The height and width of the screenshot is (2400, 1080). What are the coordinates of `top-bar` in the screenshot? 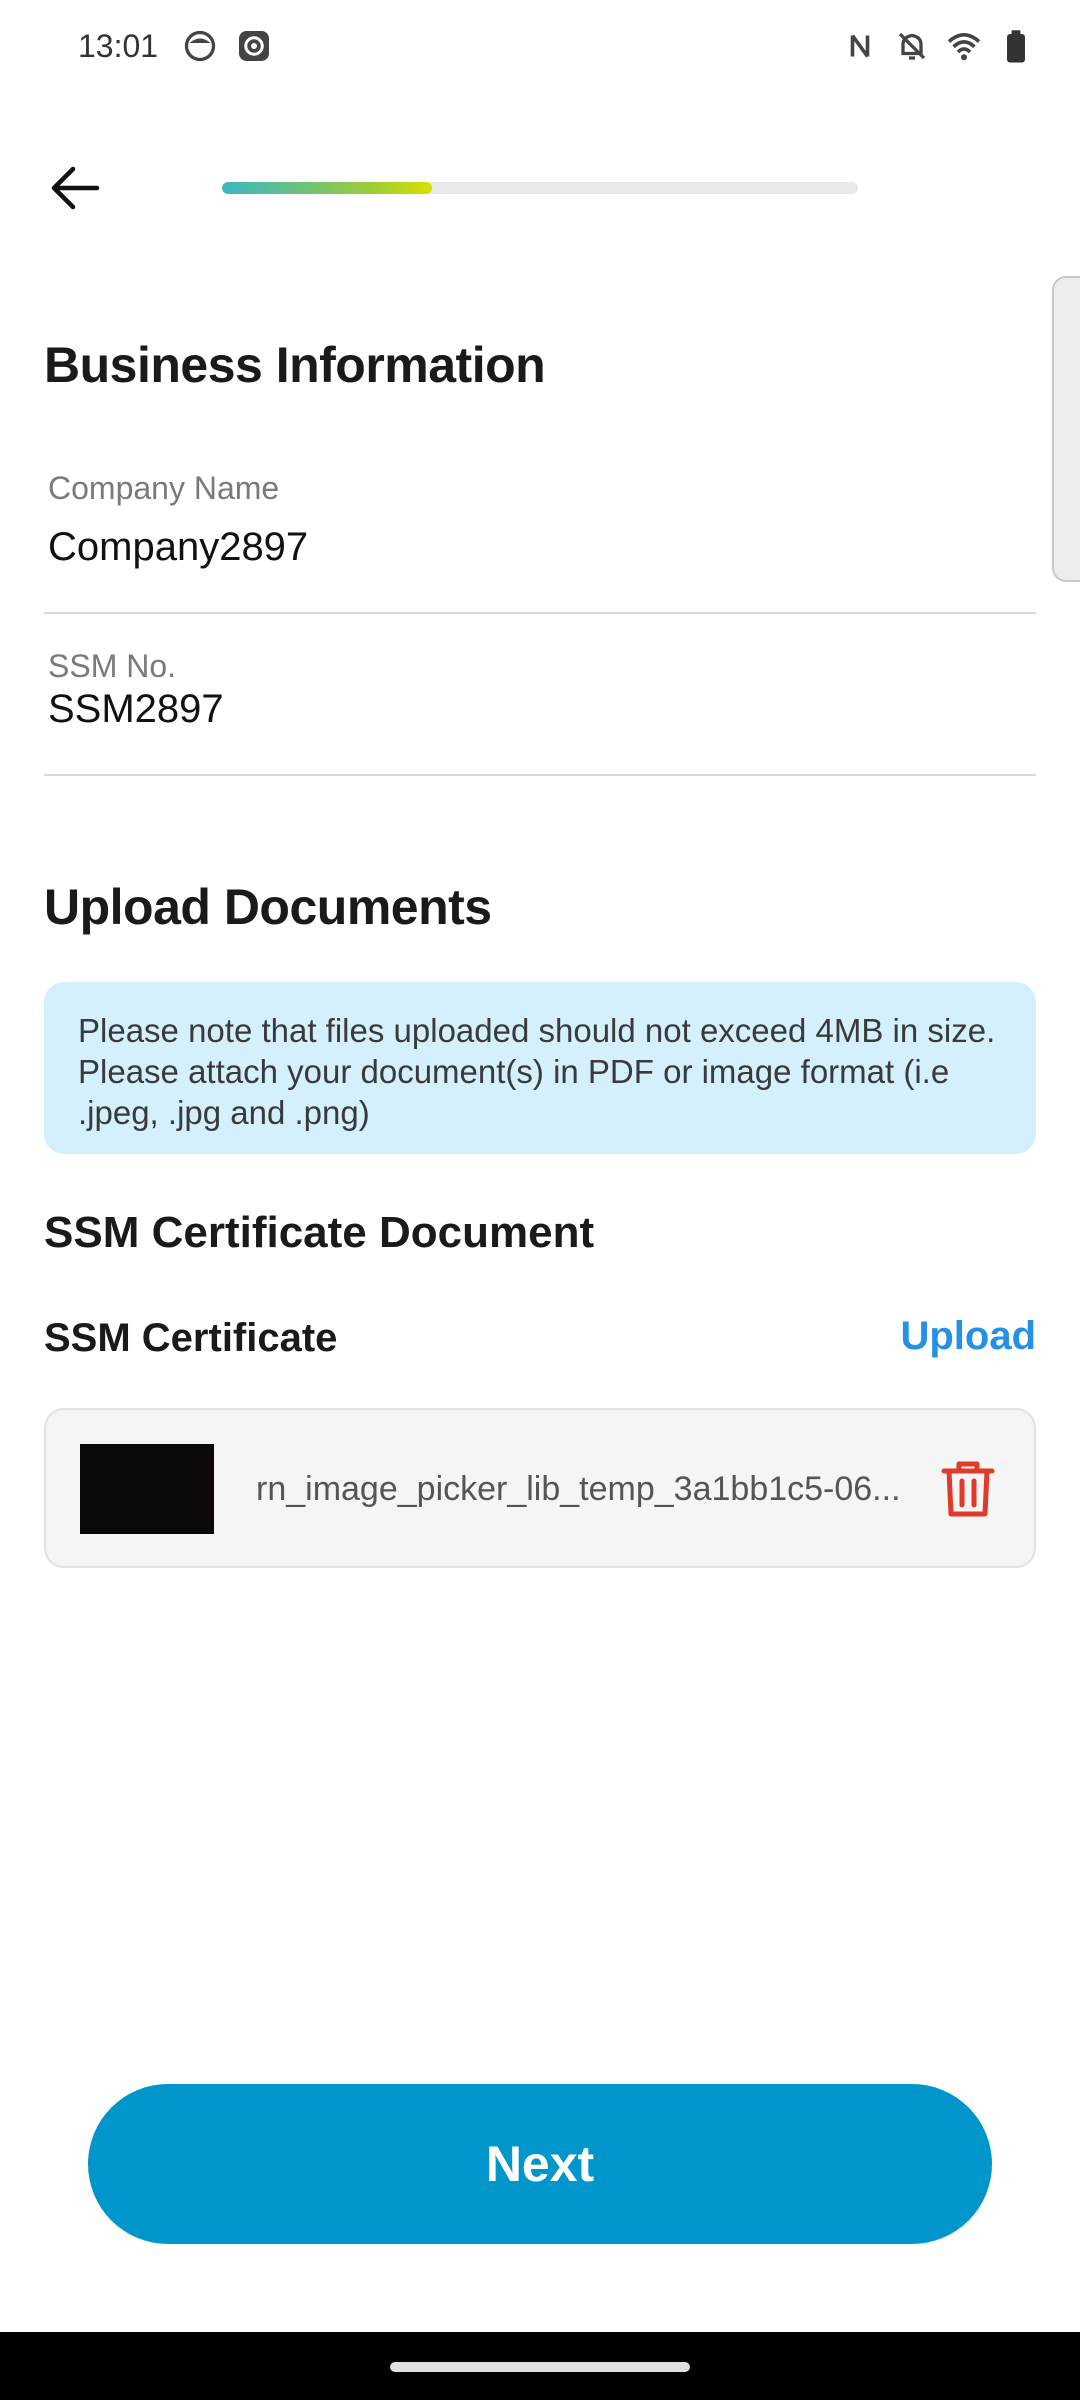 It's located at (540, 188).